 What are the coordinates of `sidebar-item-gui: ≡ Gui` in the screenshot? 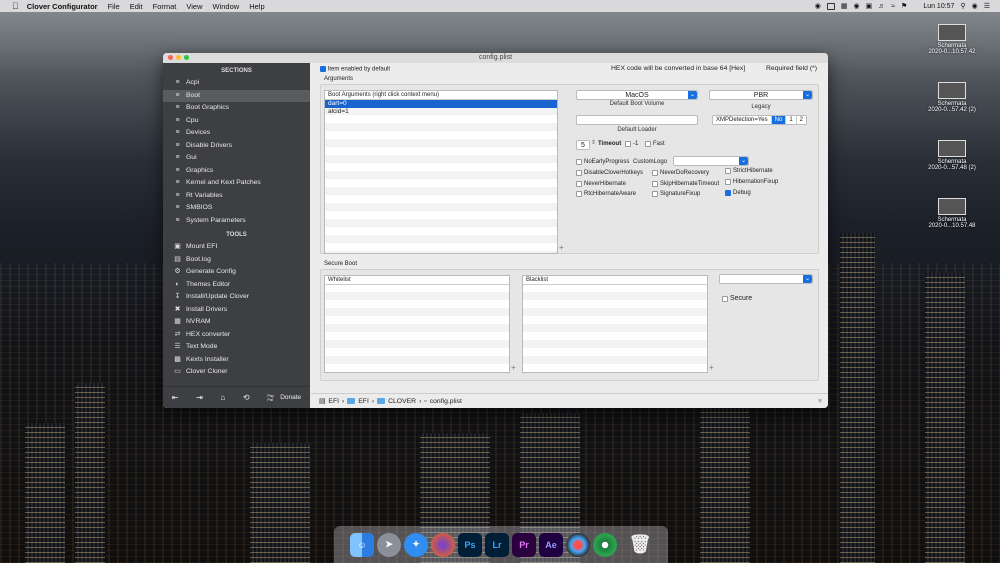 It's located at (236, 158).